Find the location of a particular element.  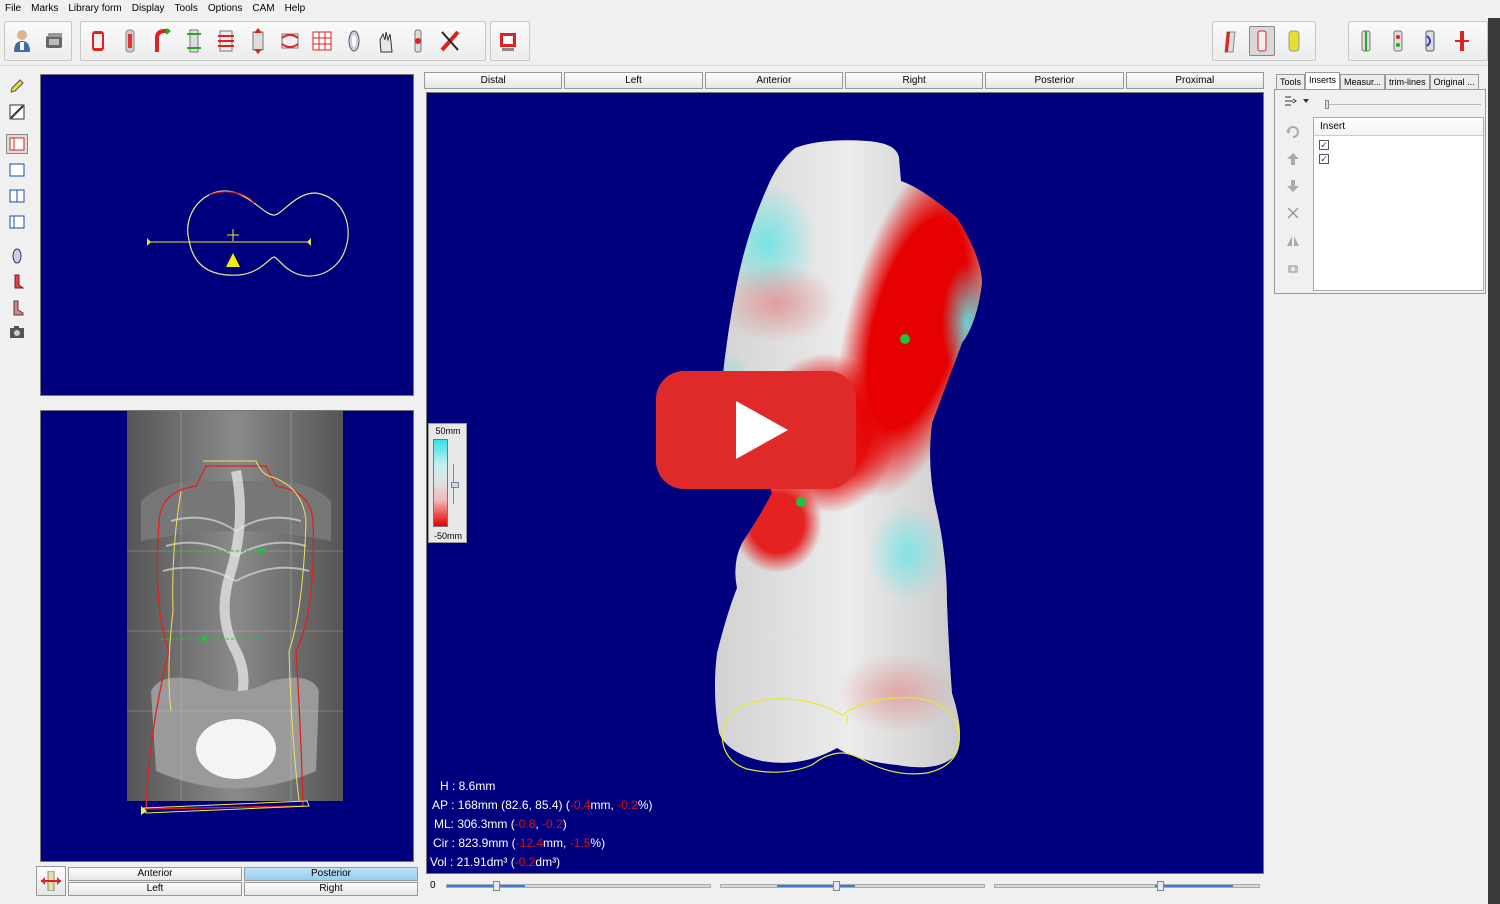

layout-side-button is located at coordinates (17, 222).